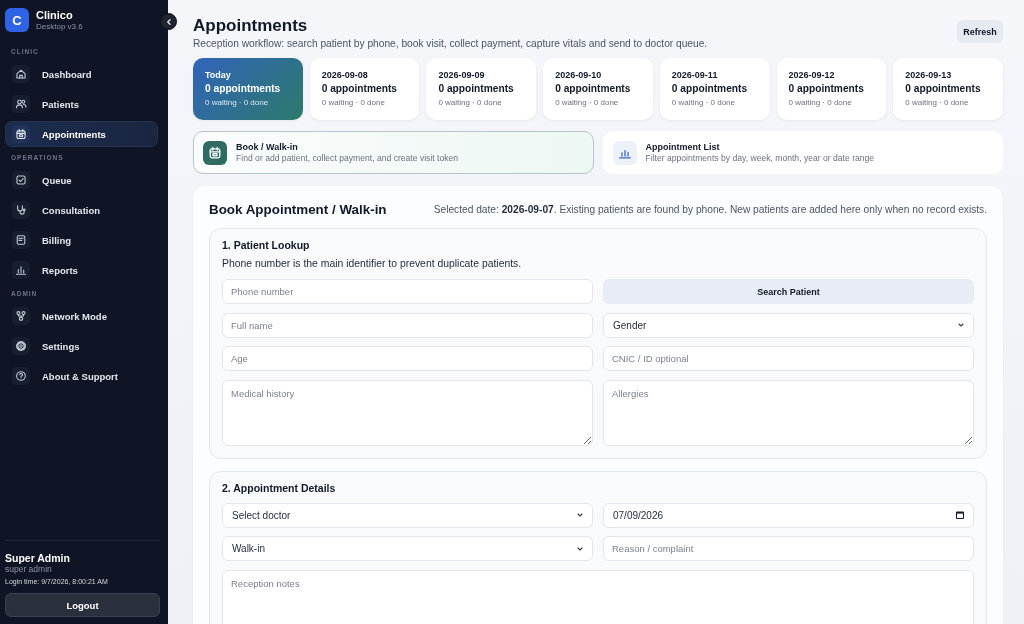 This screenshot has width=1024, height=624. I want to click on day-card: 2026-09-13 0 appointments 0 waiting · 0 done, so click(948, 89).